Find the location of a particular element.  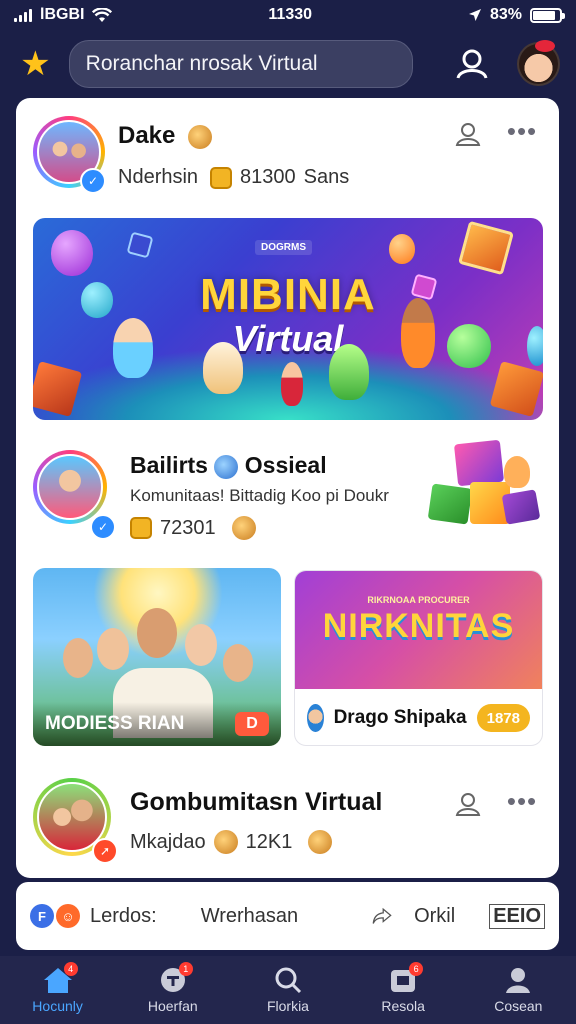

cartoon-cat is located at coordinates (223, 368).